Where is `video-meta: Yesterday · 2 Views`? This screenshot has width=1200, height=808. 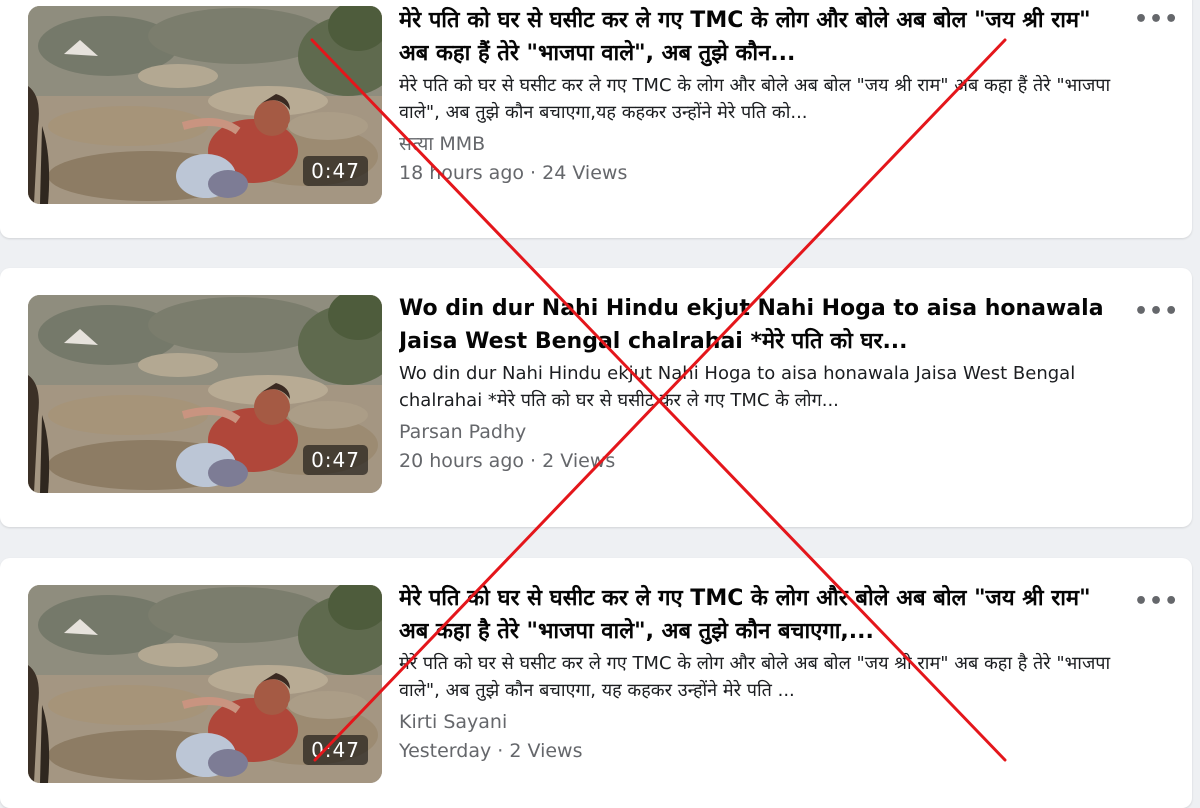 video-meta: Yesterday · 2 Views is located at coordinates (759, 751).